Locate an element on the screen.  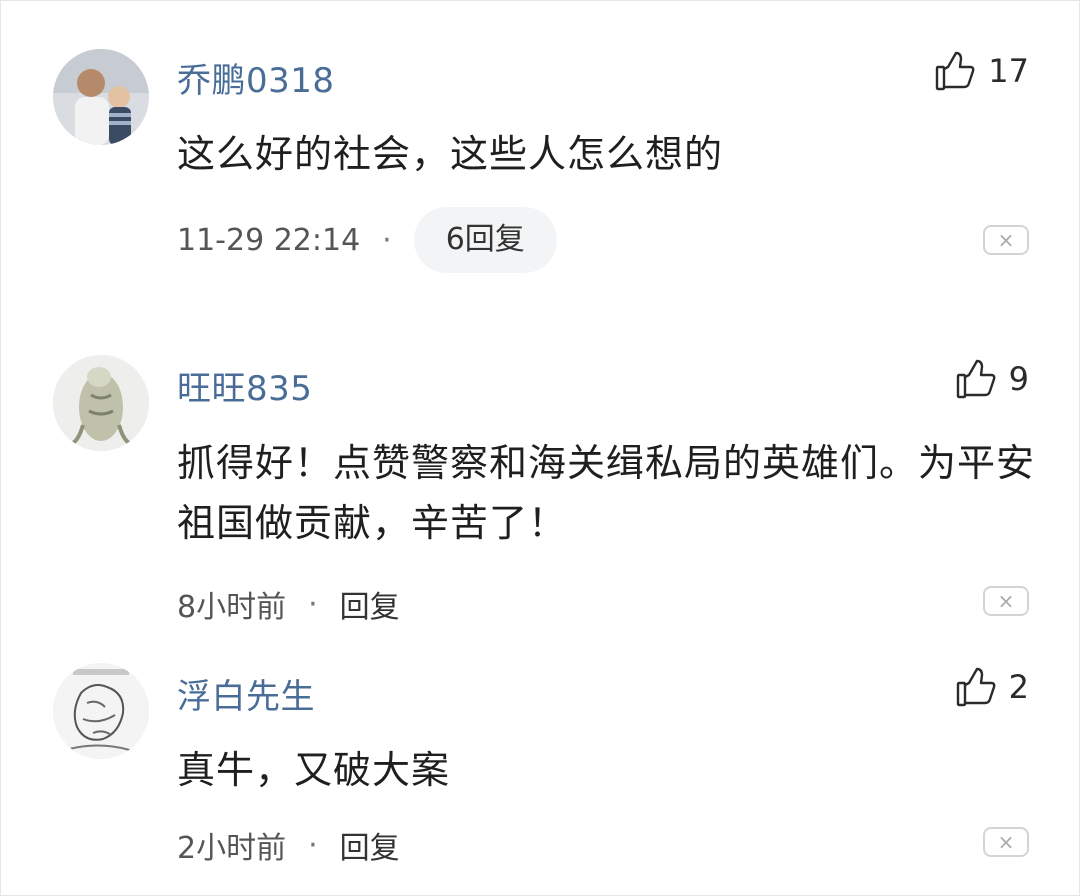
timestamp: 2小时前 is located at coordinates (232, 848).